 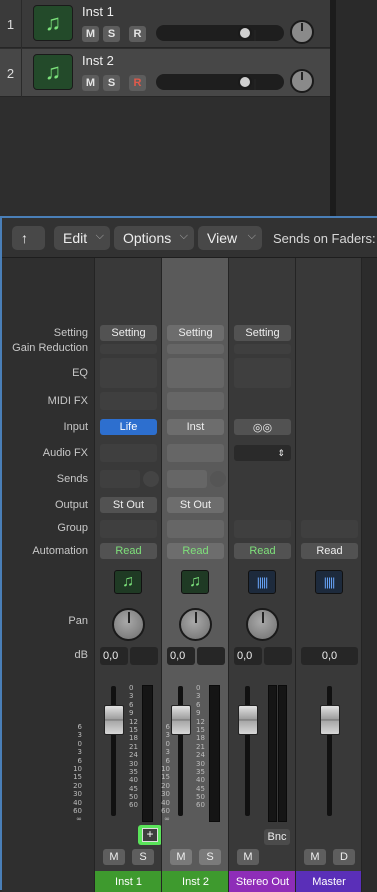 What do you see at coordinates (128, 427) in the screenshot?
I see `input-button: Life` at bounding box center [128, 427].